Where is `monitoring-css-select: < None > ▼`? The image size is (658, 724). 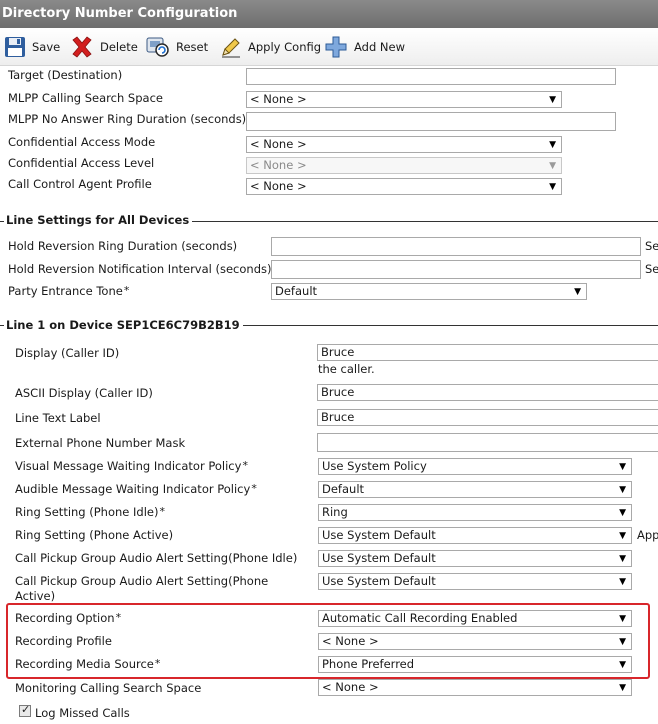 monitoring-css-select: < None > ▼ is located at coordinates (475, 687).